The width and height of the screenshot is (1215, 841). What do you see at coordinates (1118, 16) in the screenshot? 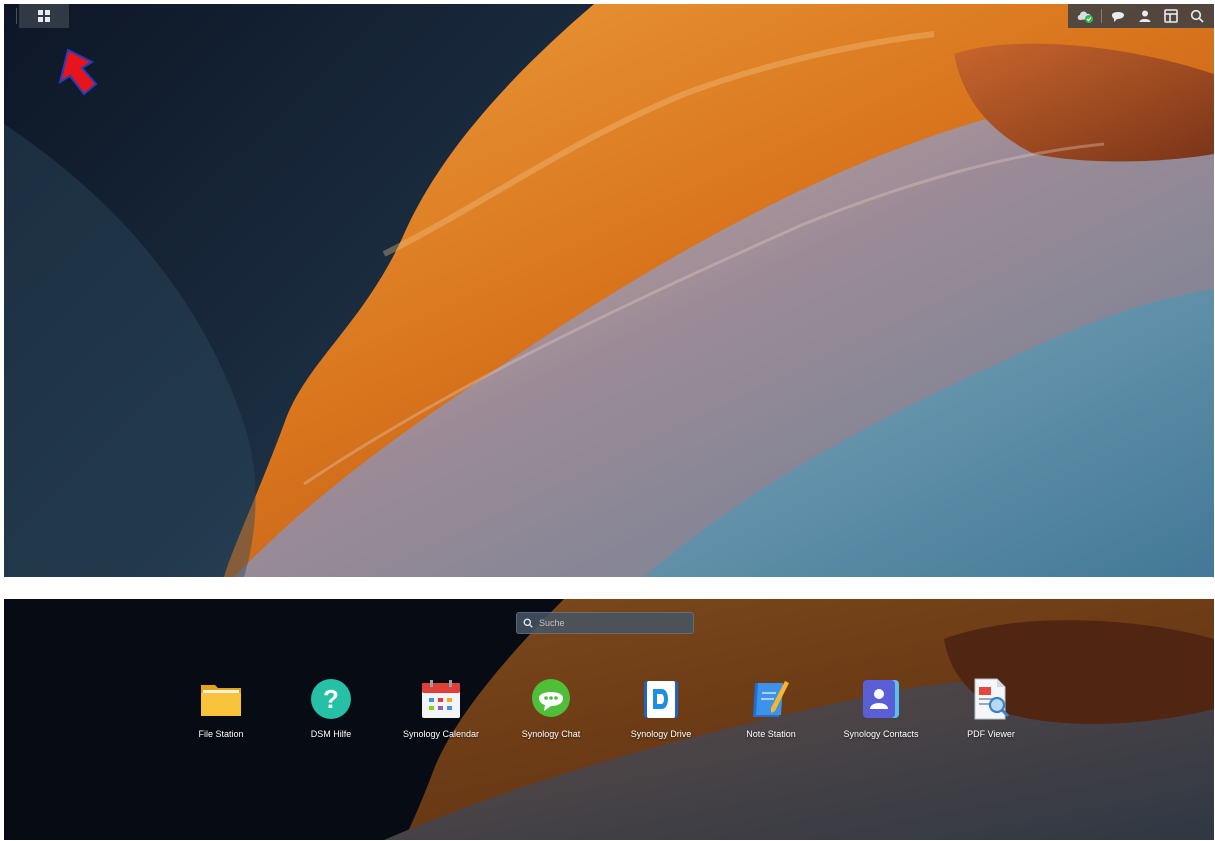
I see `chat-icon` at bounding box center [1118, 16].